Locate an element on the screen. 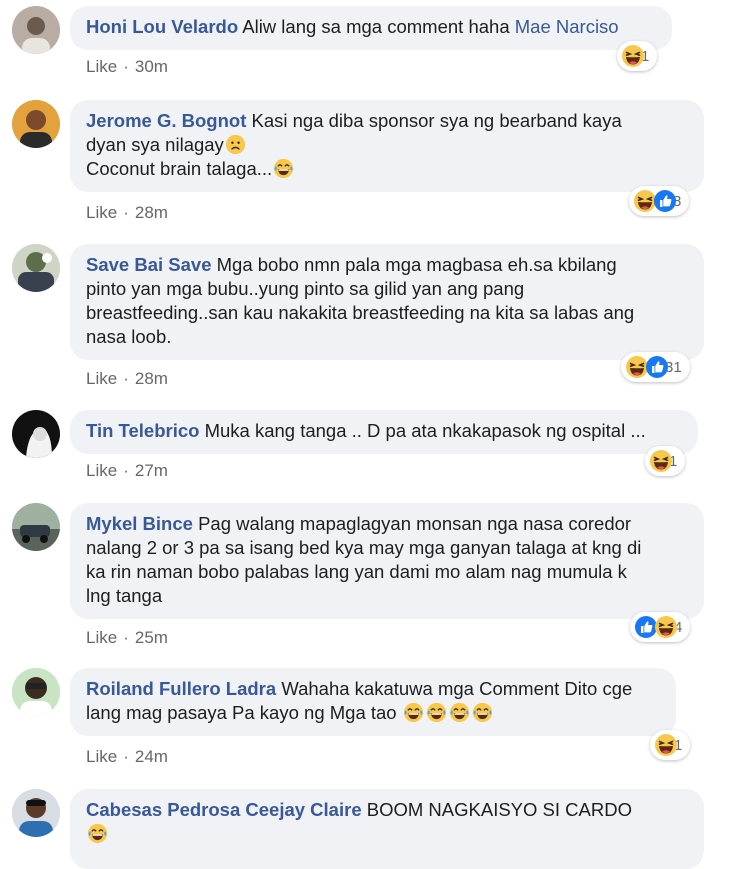 Image resolution: width=750 pixels, height=869 pixels. comment-text: BOOM NAGKAISYO SI CARDO is located at coordinates (499, 809).